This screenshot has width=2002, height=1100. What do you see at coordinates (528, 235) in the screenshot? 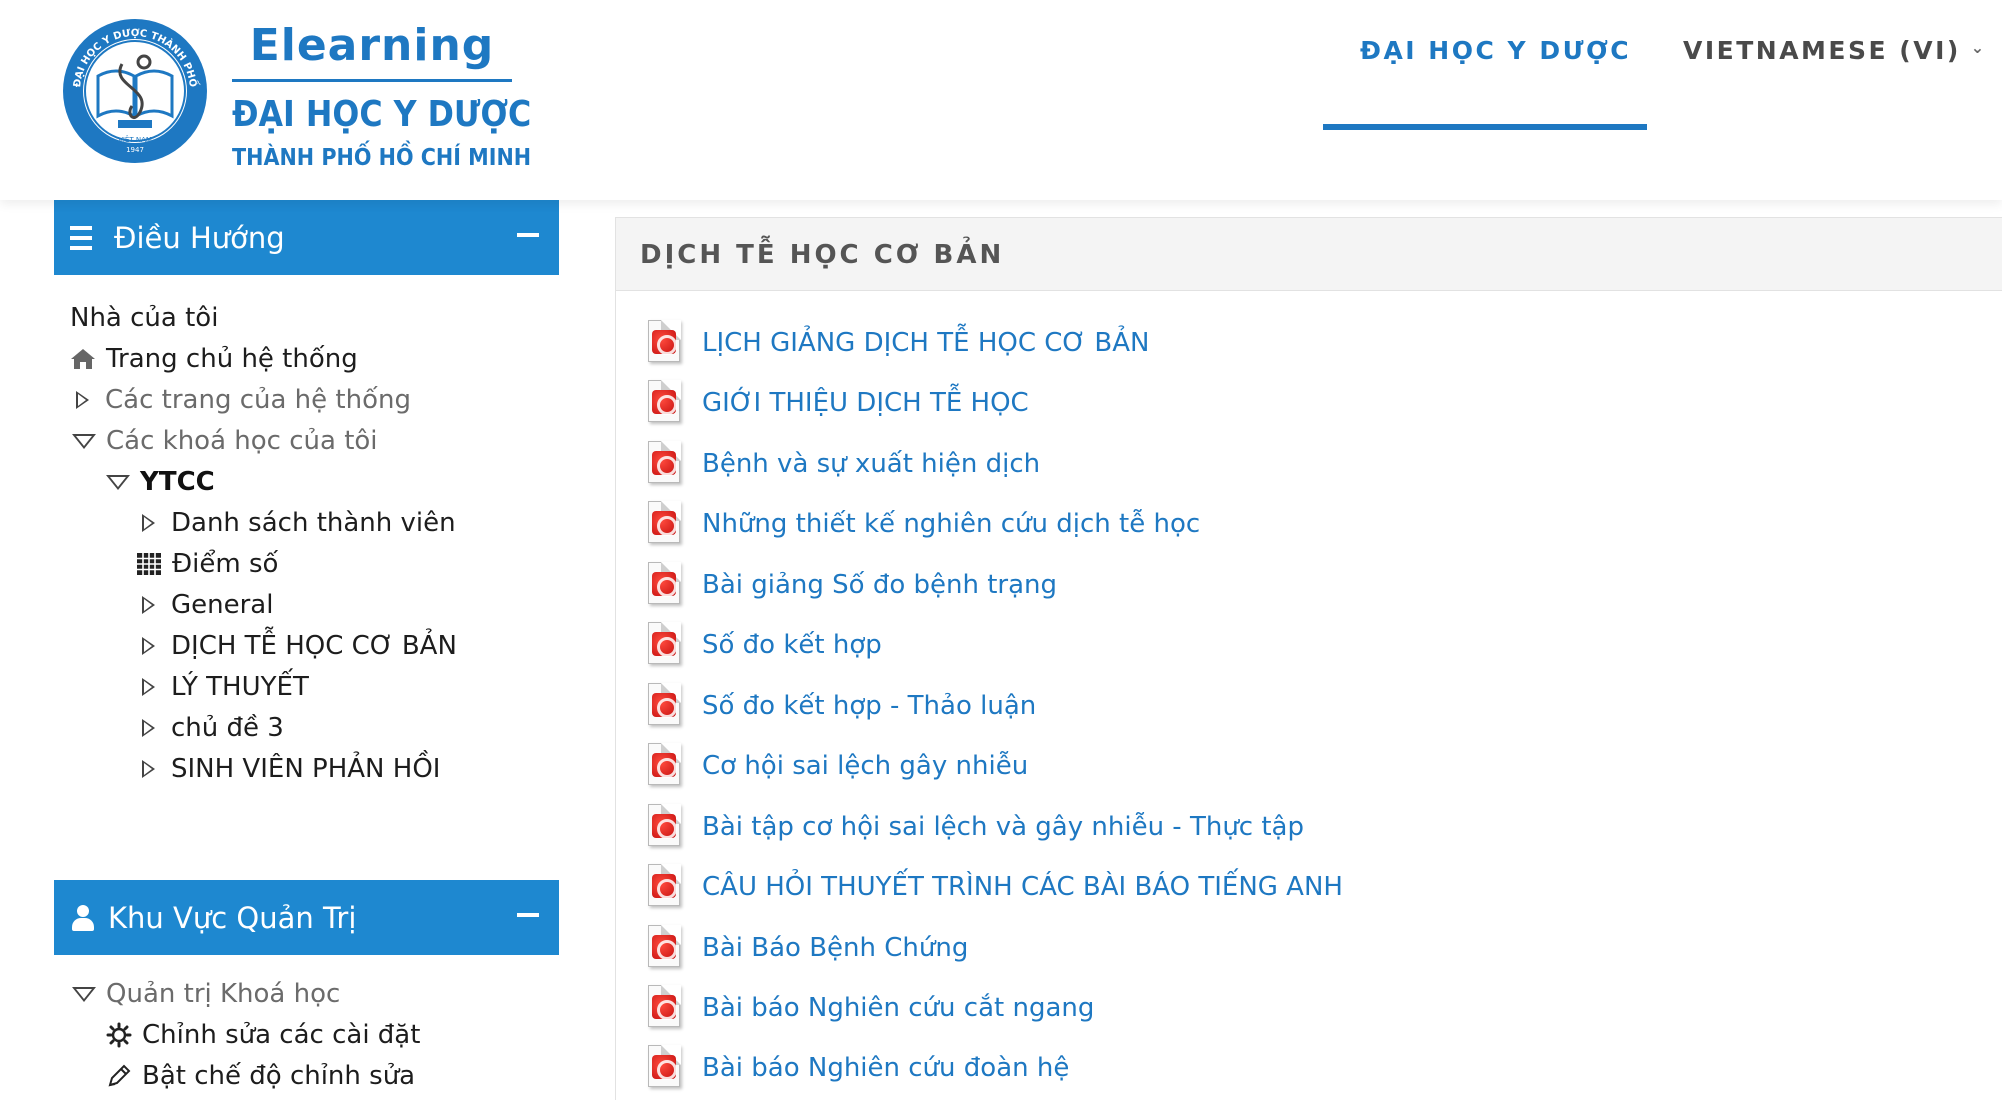
I see `collapse-navigation-button` at bounding box center [528, 235].